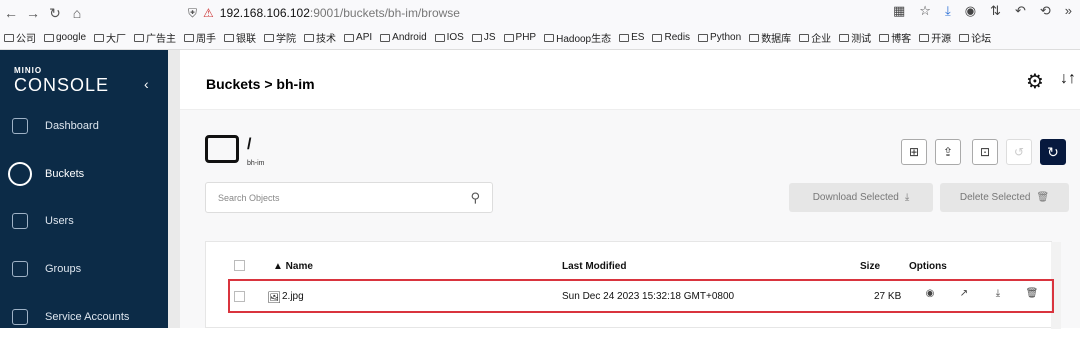 This screenshot has height=337, width=1080. I want to click on rewind-icon: ↺, so click(1019, 152).